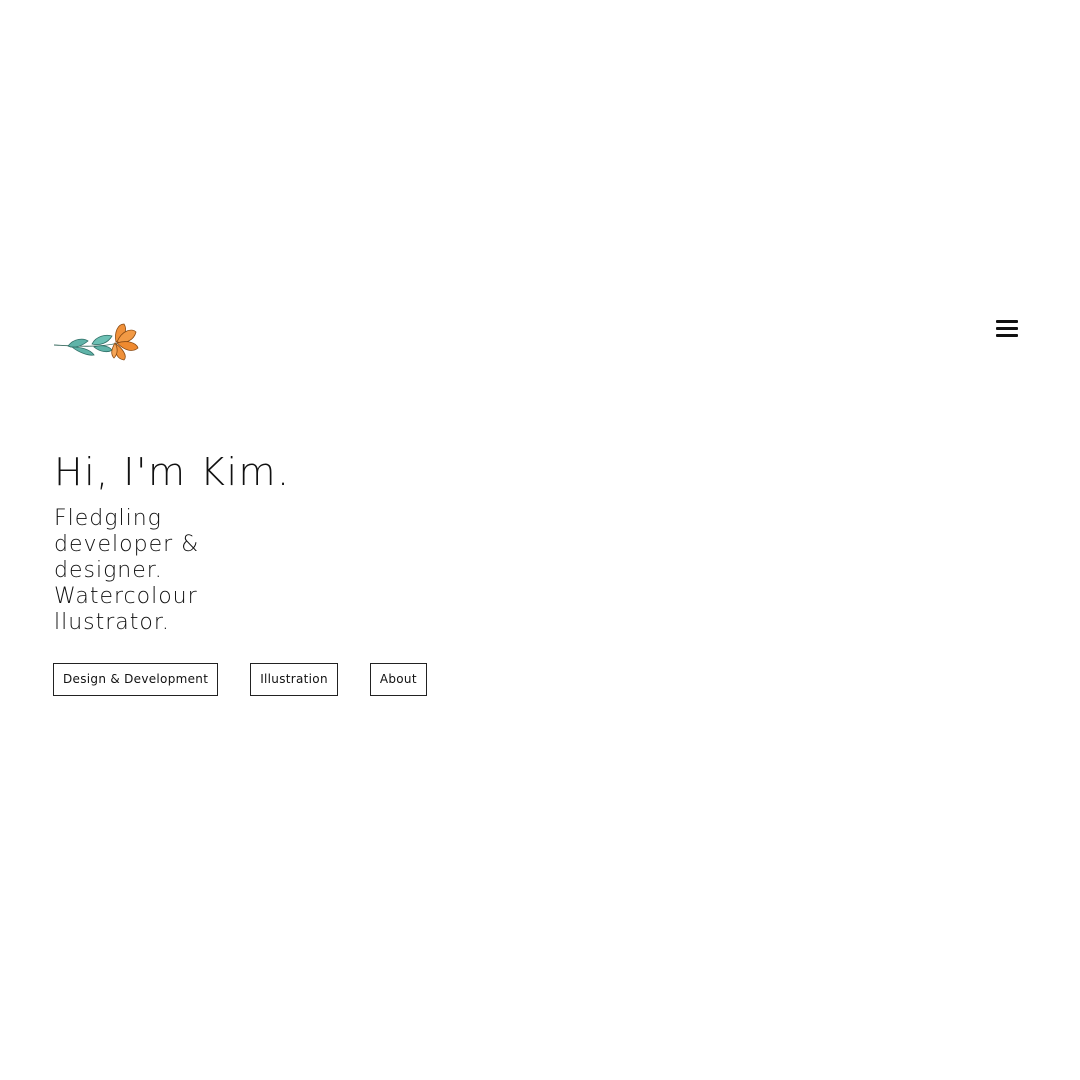 The height and width of the screenshot is (1080, 1080). I want to click on illustration-button: Illustration, so click(294, 679).